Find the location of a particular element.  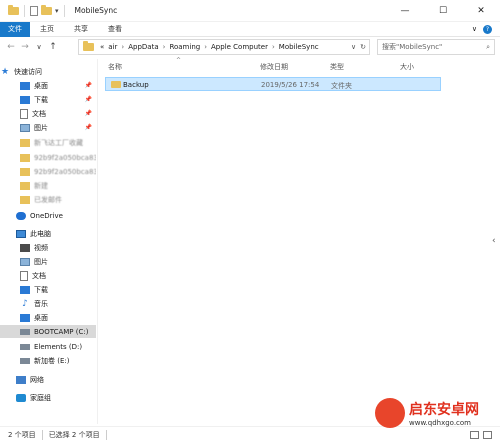

tab-home: 主页 is located at coordinates (47, 29).